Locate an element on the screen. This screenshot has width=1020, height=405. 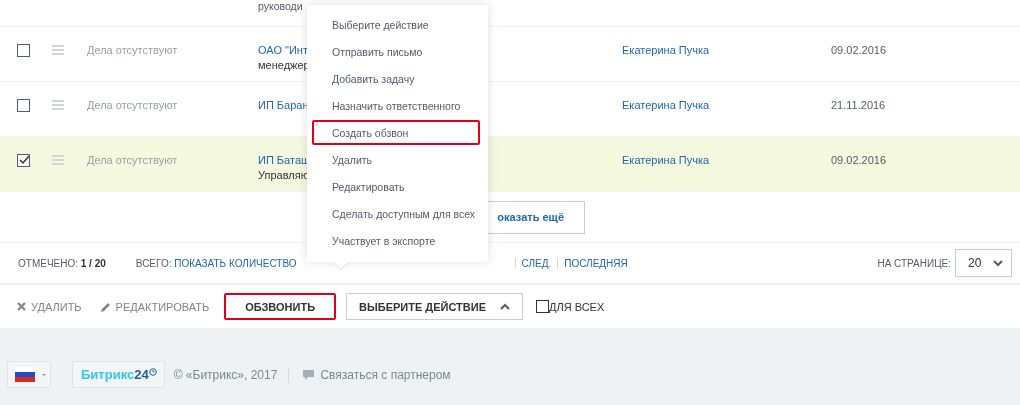
close-icon is located at coordinates (21, 306).